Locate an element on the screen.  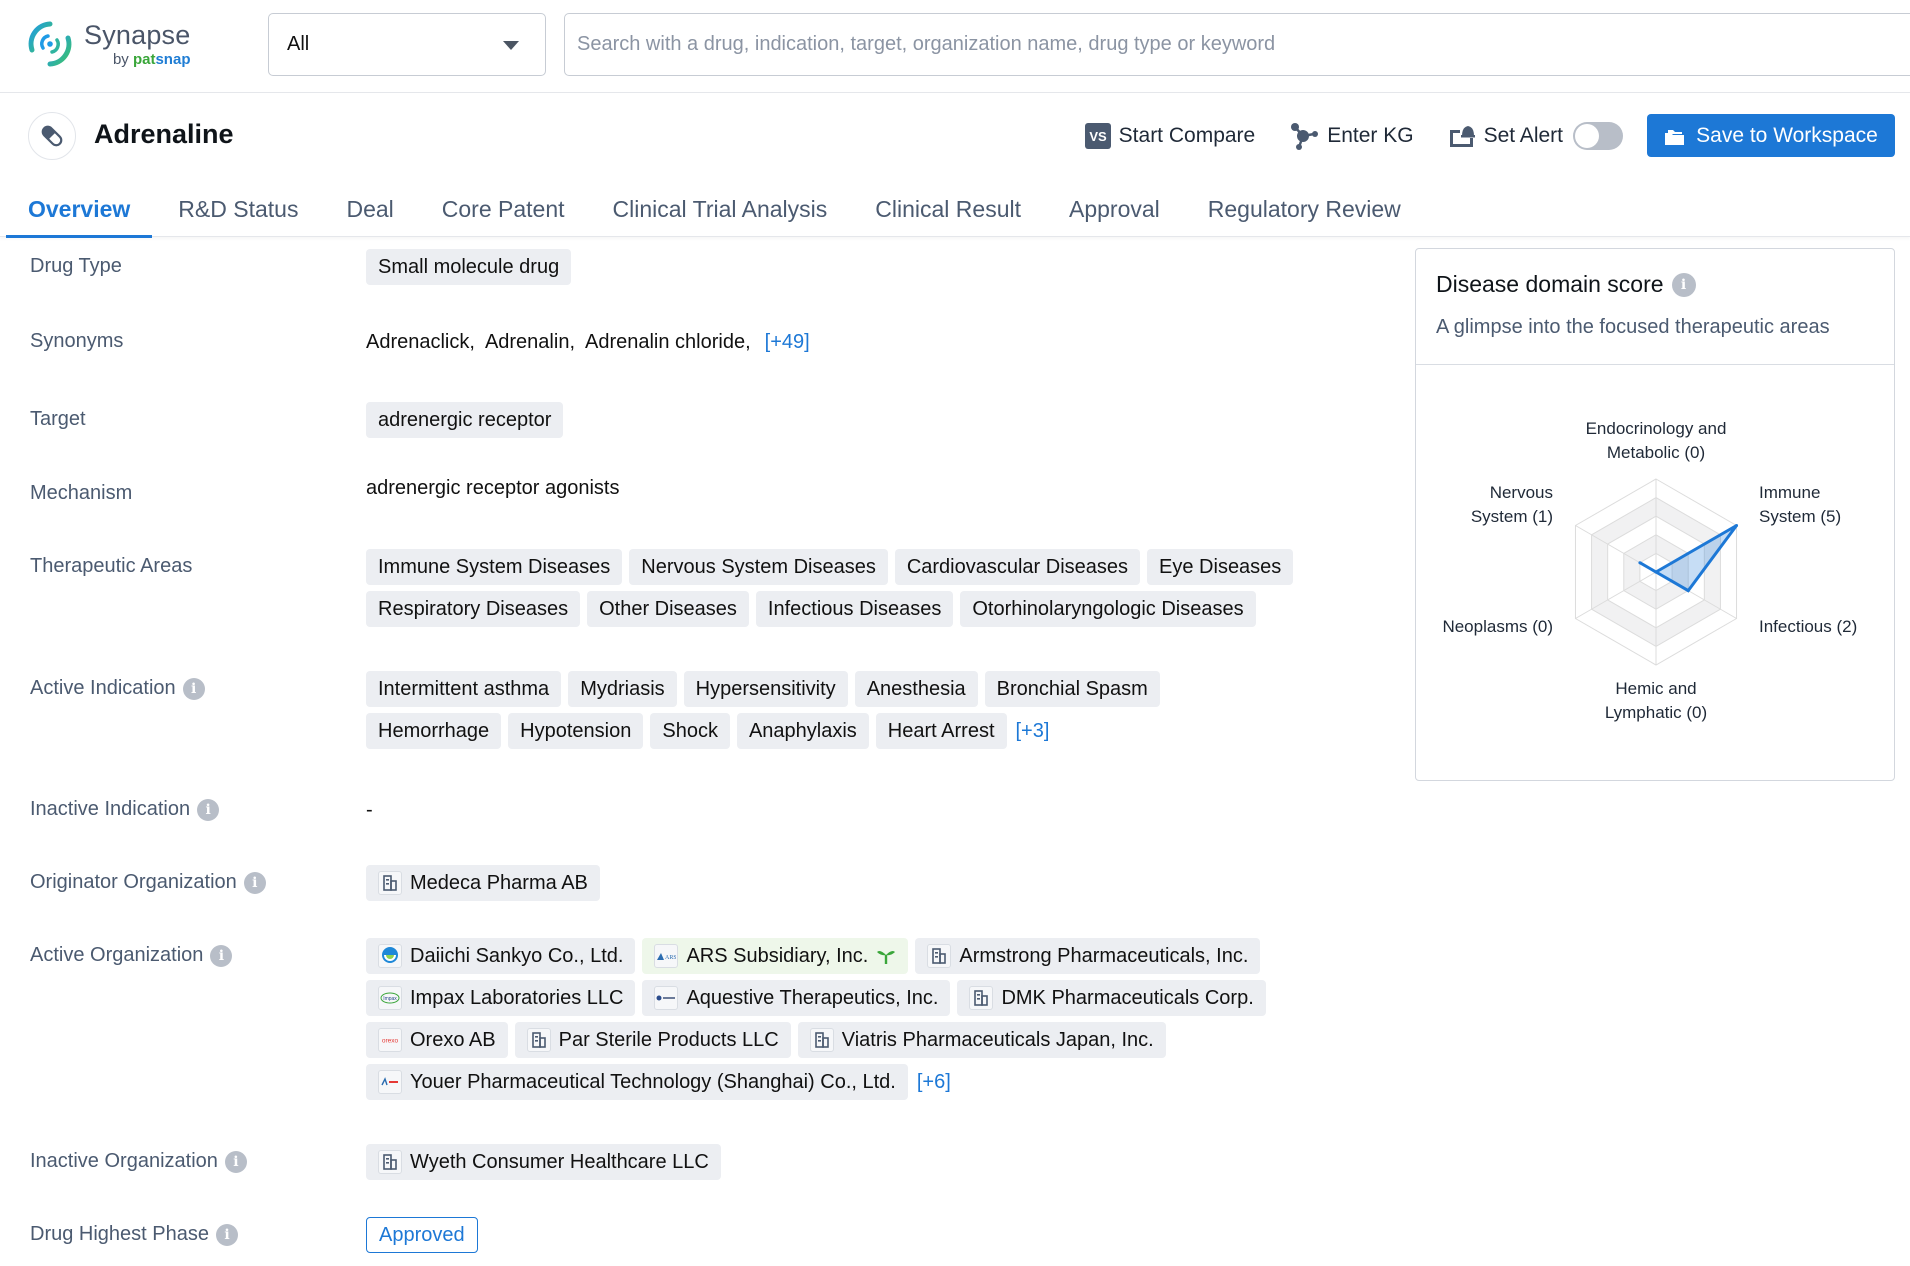
organization-chip: Par Sterile Products LLC is located at coordinates (652, 1040).